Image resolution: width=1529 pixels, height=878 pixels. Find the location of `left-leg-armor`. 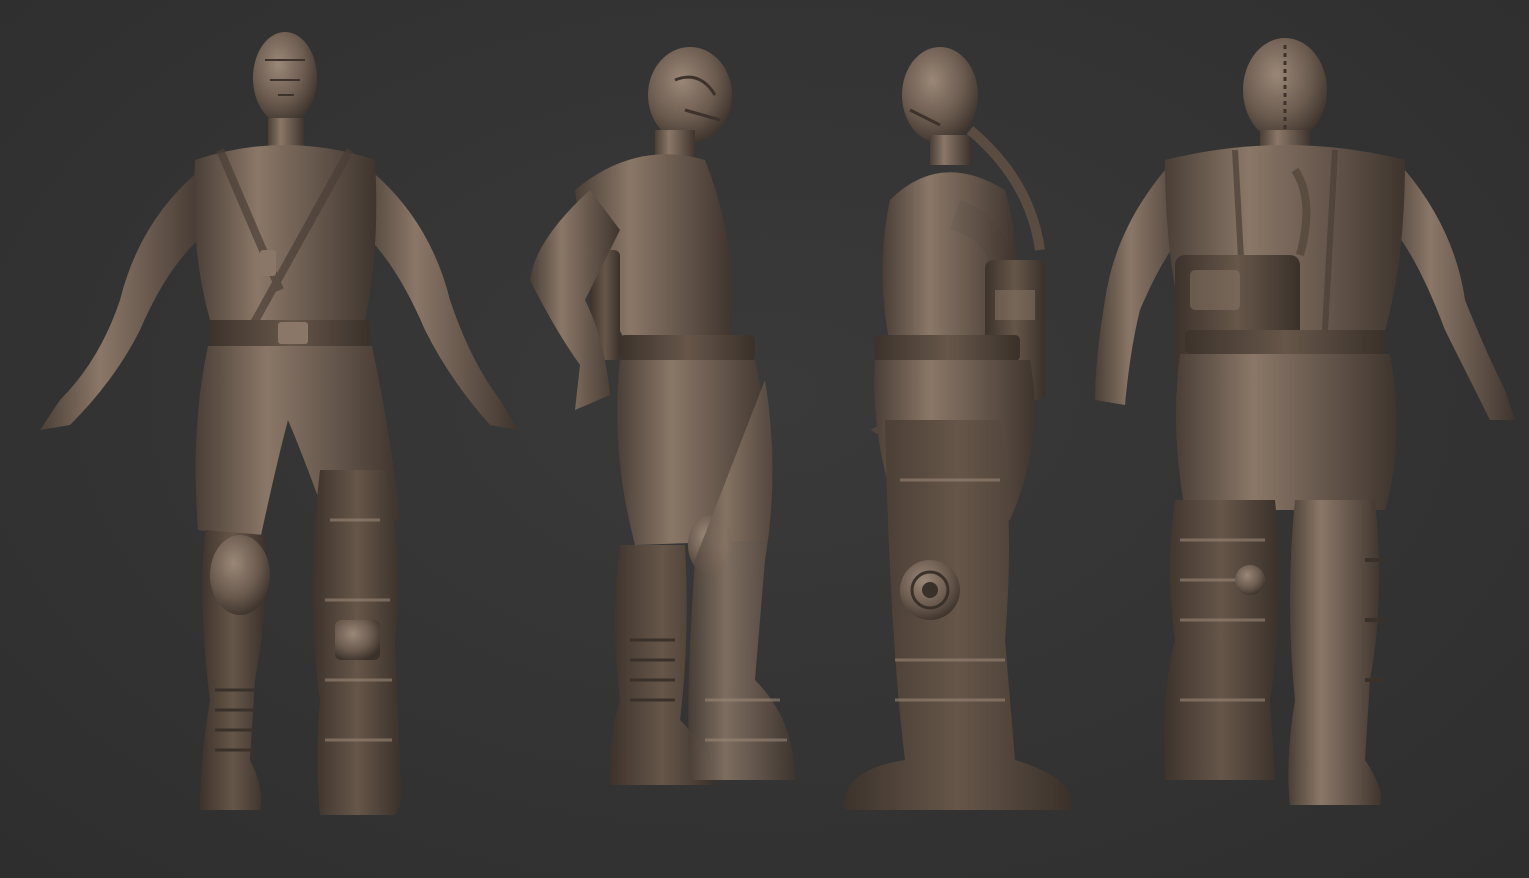

left-leg-armor is located at coordinates (1221, 640).